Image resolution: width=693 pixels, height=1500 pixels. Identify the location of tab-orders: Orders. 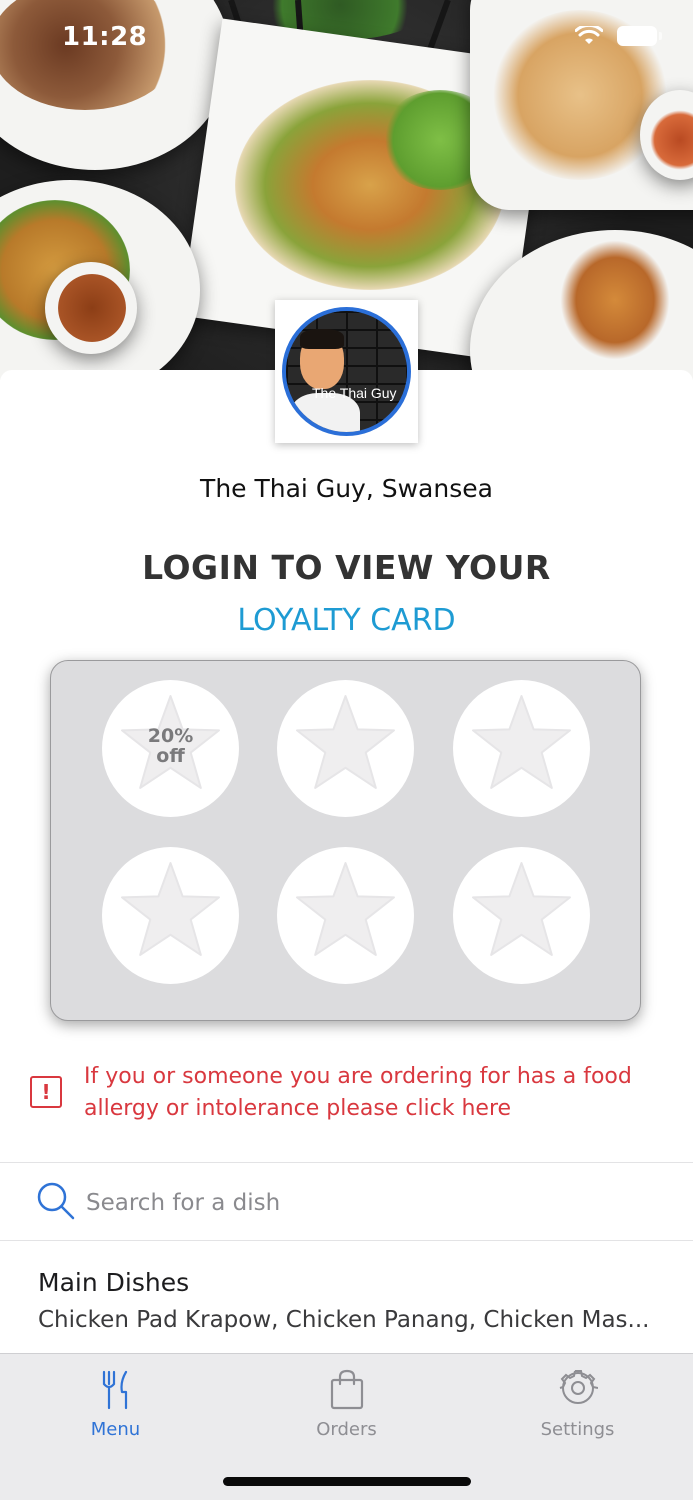
(346, 1404).